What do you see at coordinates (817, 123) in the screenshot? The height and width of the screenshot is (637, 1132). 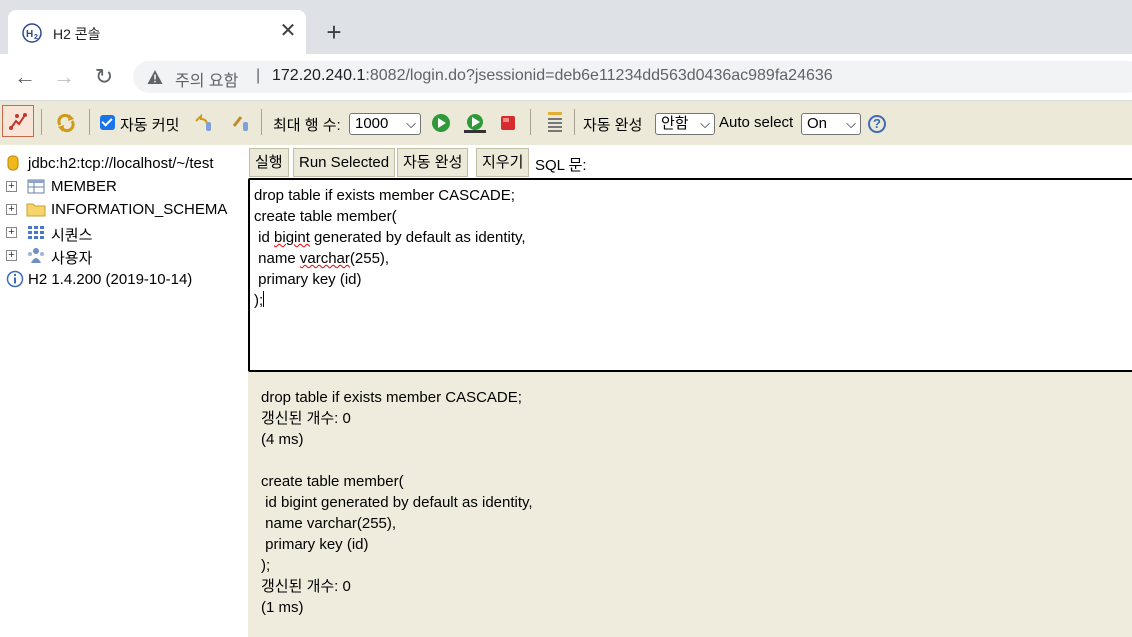 I see `auto-select-value: On` at bounding box center [817, 123].